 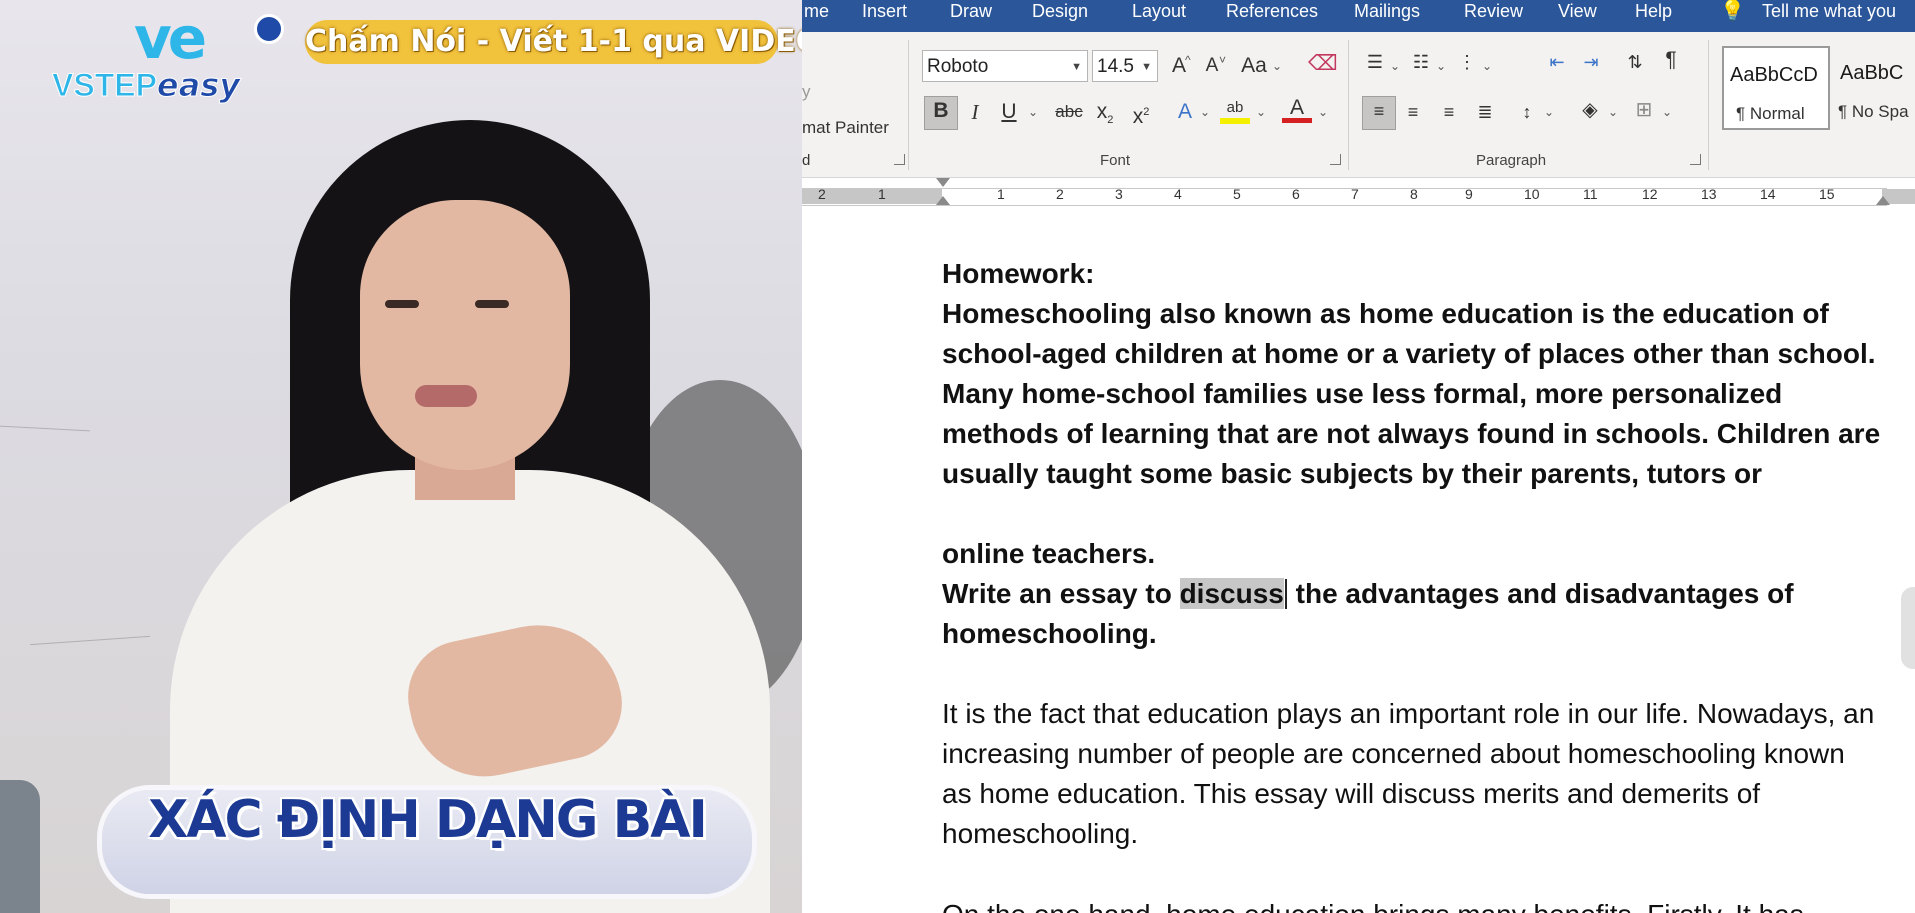 What do you see at coordinates (1635, 62) in the screenshot?
I see `sort-icon: ⇅` at bounding box center [1635, 62].